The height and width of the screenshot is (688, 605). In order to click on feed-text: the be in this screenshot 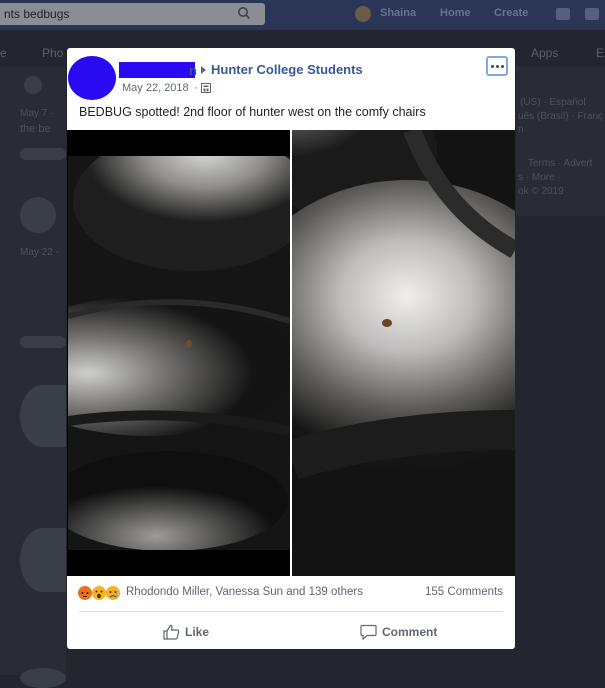, I will do `click(35, 129)`.